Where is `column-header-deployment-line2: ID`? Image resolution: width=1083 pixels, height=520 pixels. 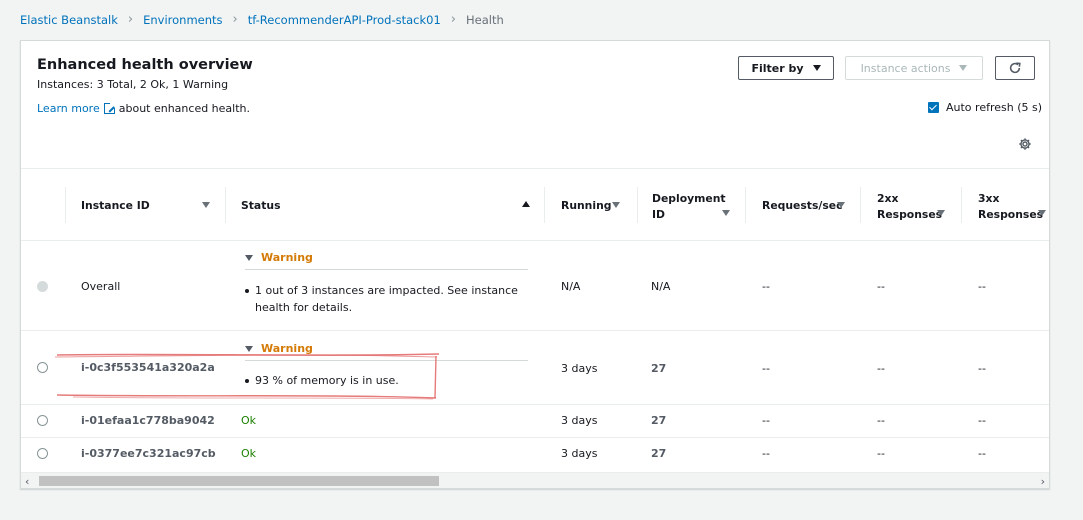
column-header-deployment-line2: ID is located at coordinates (658, 214).